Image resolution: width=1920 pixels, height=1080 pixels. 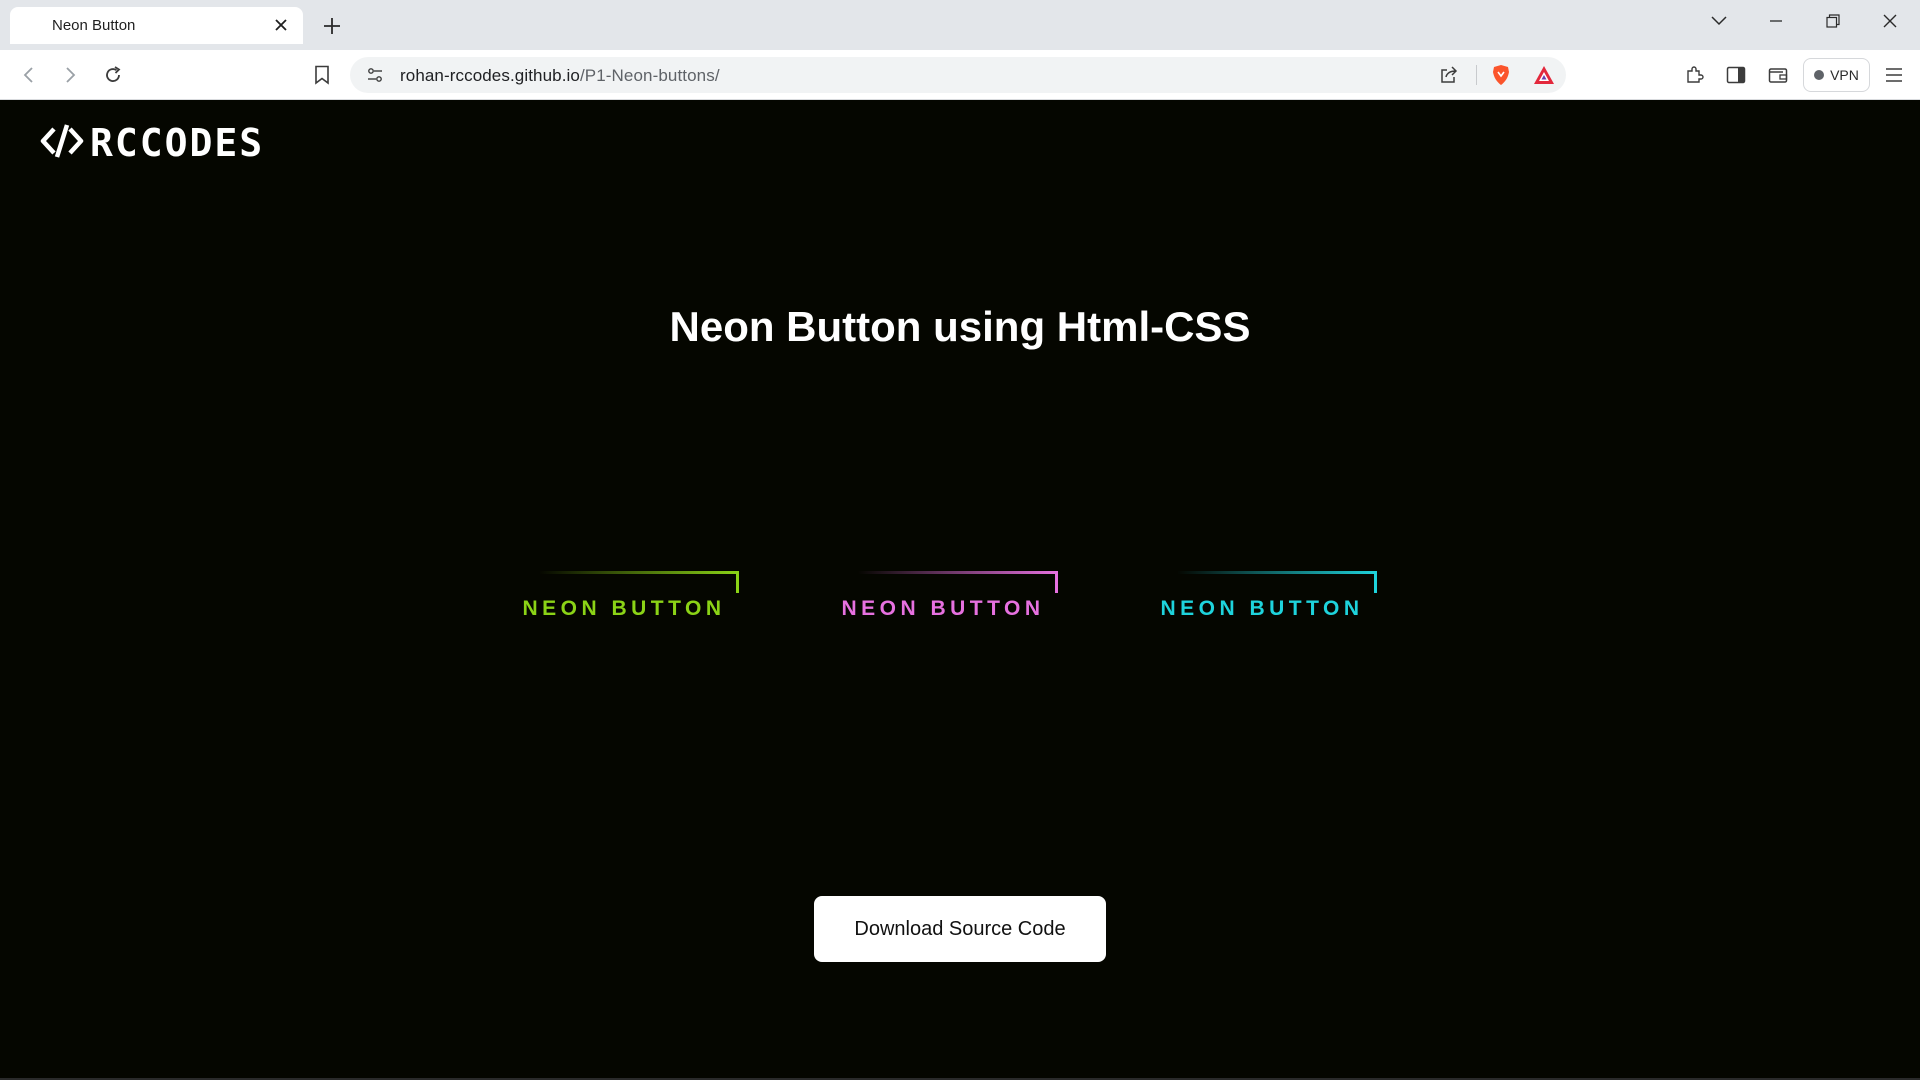 I want to click on url-host: rohan-rccodes.github.io, so click(x=490, y=75).